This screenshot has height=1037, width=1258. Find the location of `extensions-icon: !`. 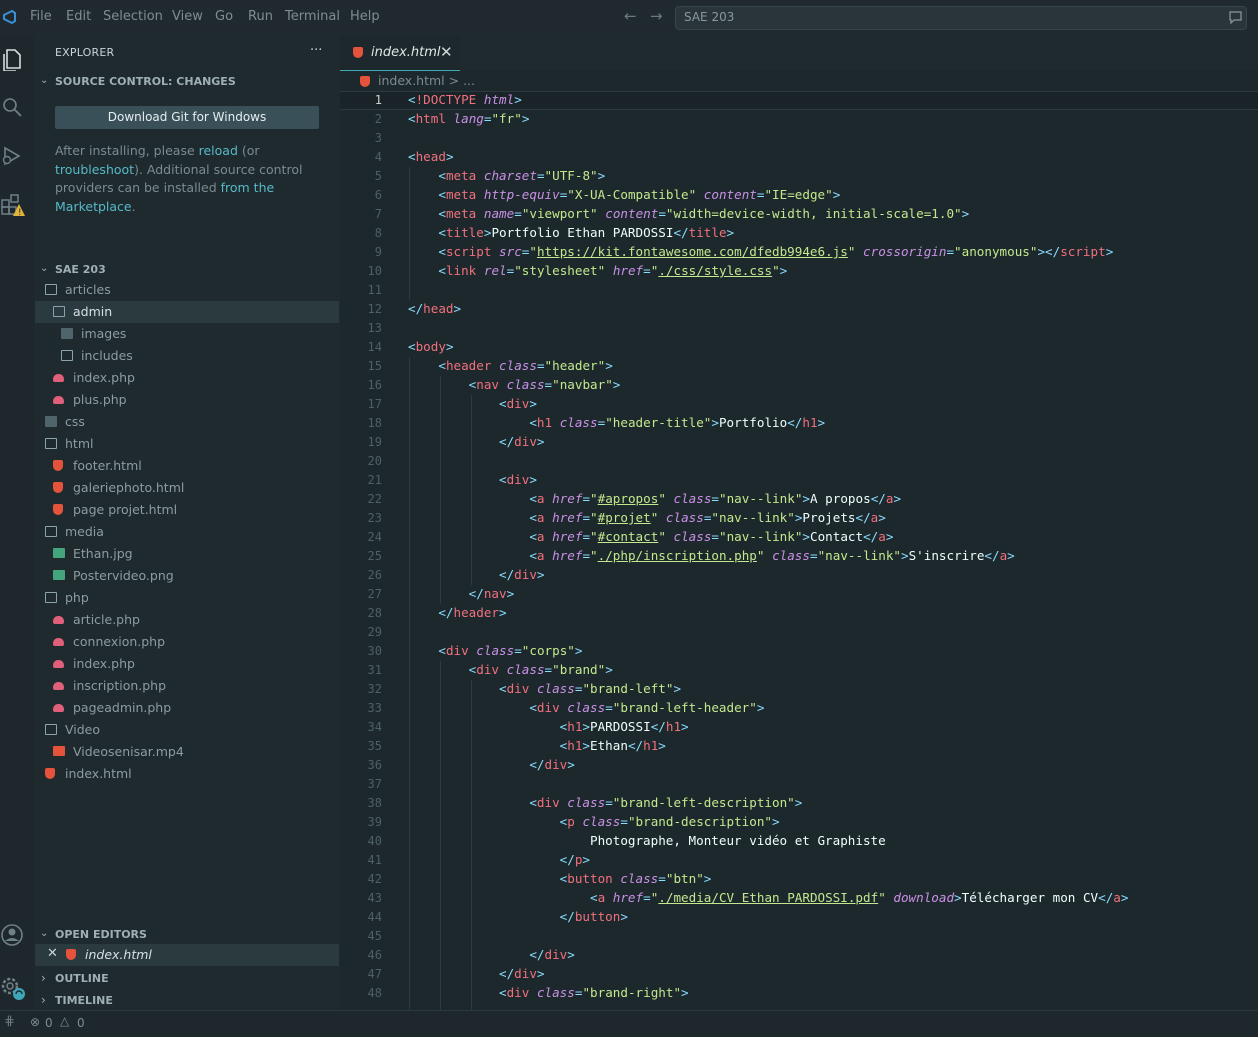

extensions-icon: ! is located at coordinates (14, 205).